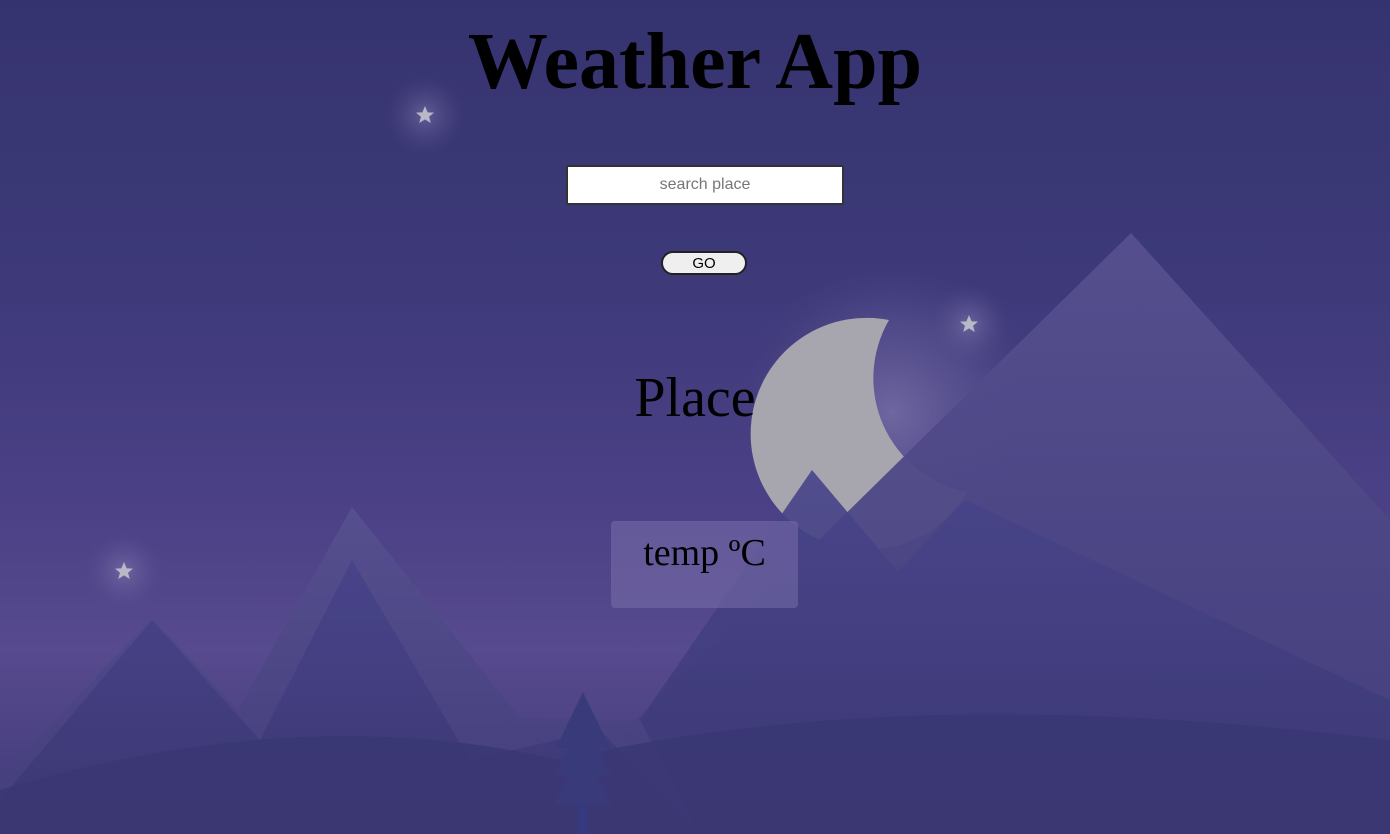  Describe the element at coordinates (705, 185) in the screenshot. I see `search-input` at that location.